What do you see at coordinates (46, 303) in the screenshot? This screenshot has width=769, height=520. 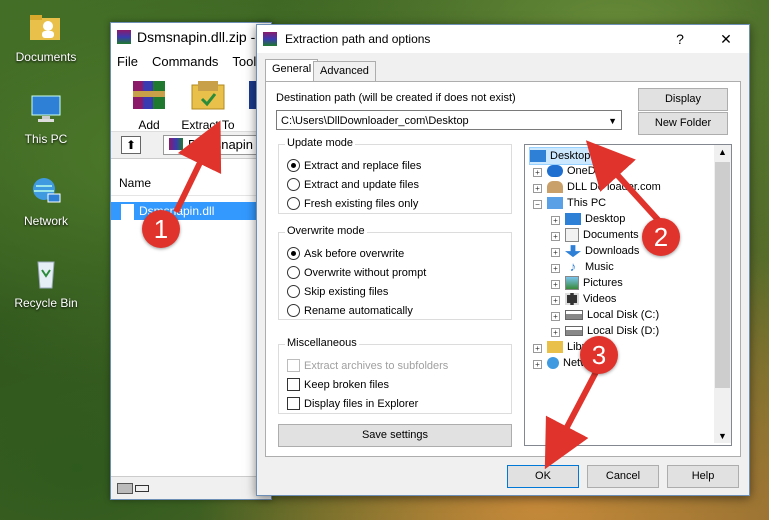 I see `desktop-icon-label: Recycle Bin` at bounding box center [46, 303].